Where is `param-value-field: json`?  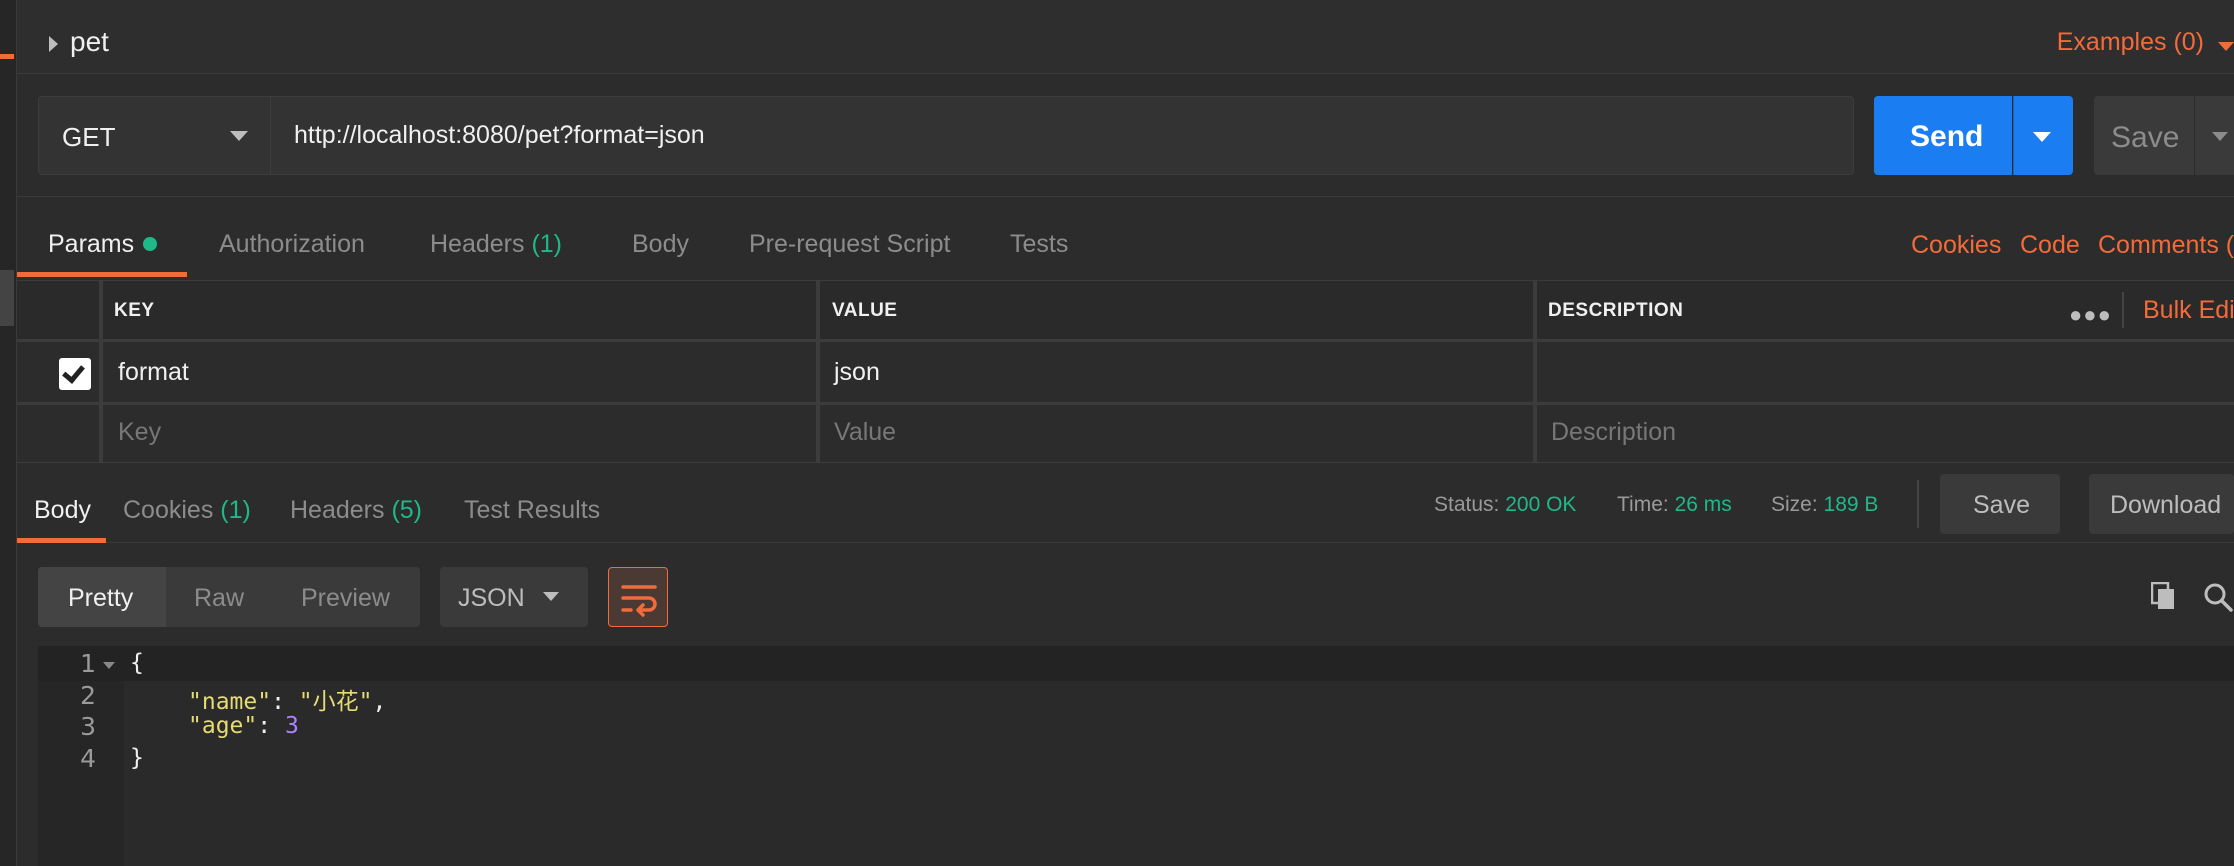
param-value-field: json is located at coordinates (857, 372).